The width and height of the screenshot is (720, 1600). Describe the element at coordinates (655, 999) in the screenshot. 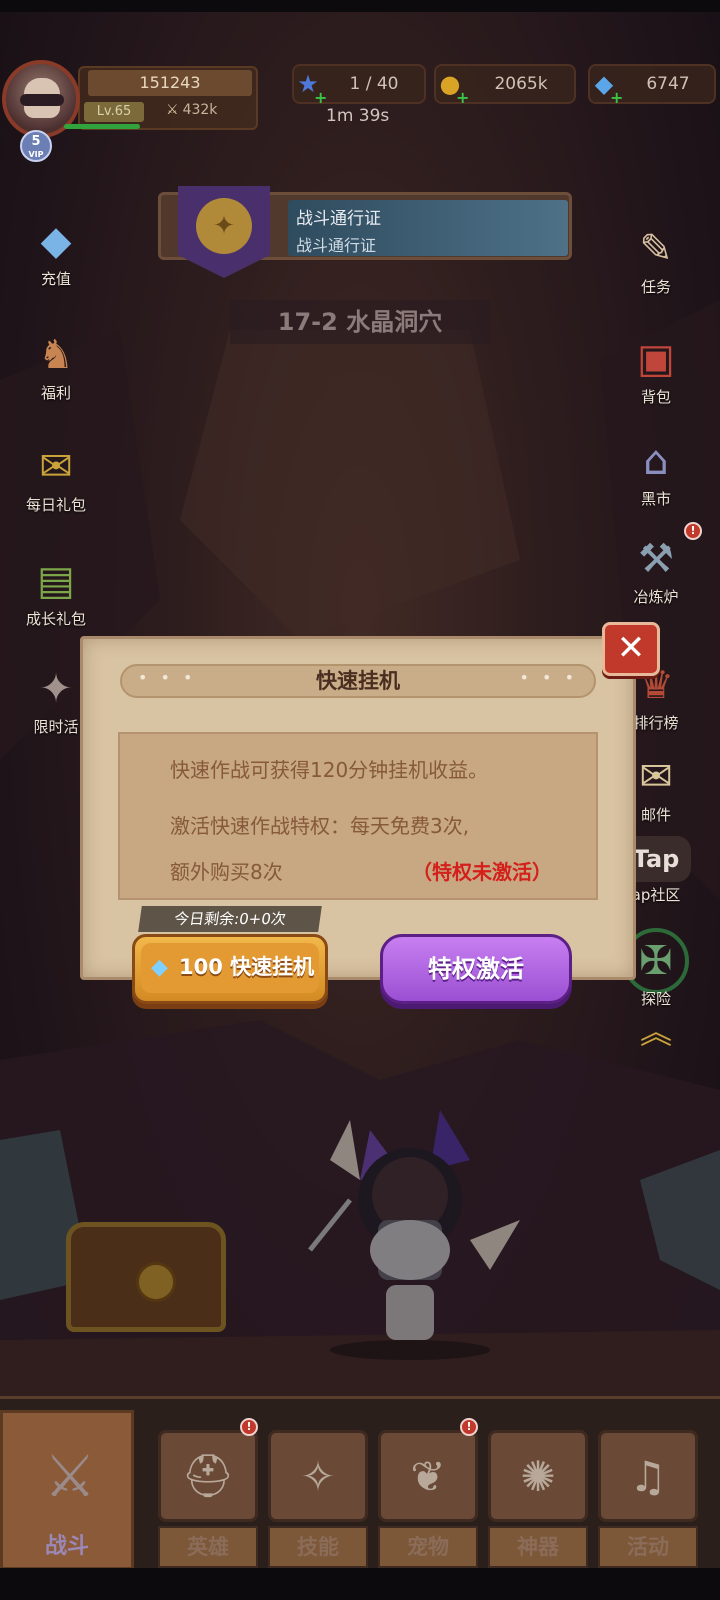

I see `side-label: 探险` at that location.